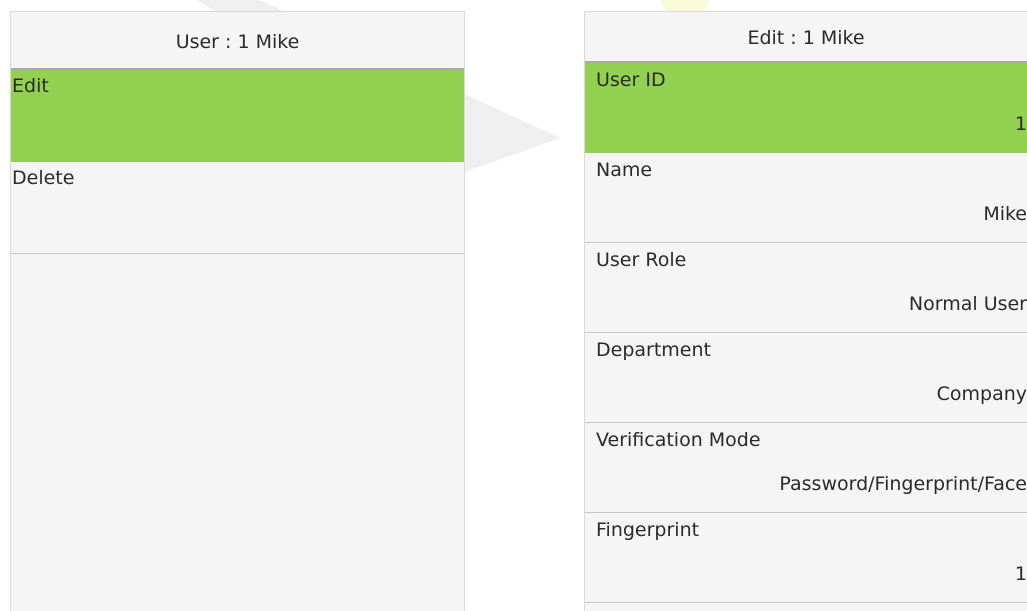 This screenshot has height=611, width=1027. Describe the element at coordinates (806, 288) in the screenshot. I see `field-user-role: User Role Normal User` at that location.